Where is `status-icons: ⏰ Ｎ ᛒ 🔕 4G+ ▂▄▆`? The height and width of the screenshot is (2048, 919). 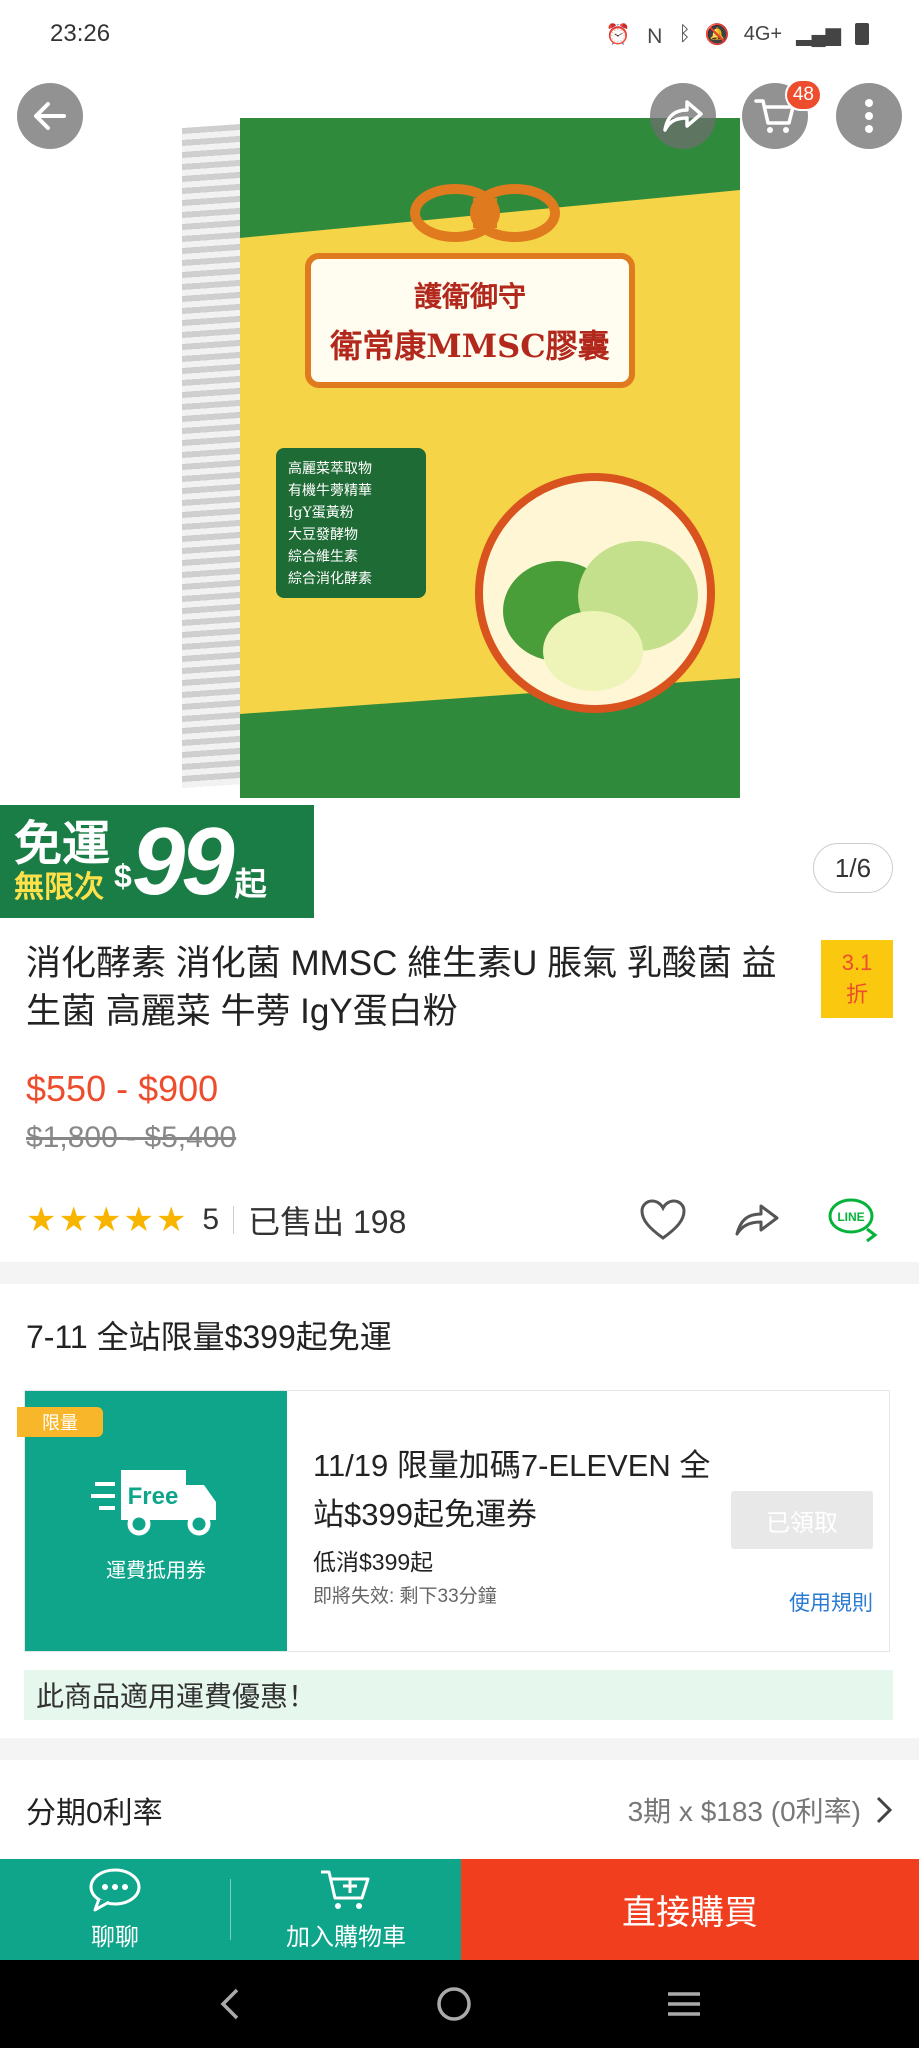
status-icons: ⏰ Ｎ ᛒ 🔕 4G+ ▂▄▆ is located at coordinates (737, 34).